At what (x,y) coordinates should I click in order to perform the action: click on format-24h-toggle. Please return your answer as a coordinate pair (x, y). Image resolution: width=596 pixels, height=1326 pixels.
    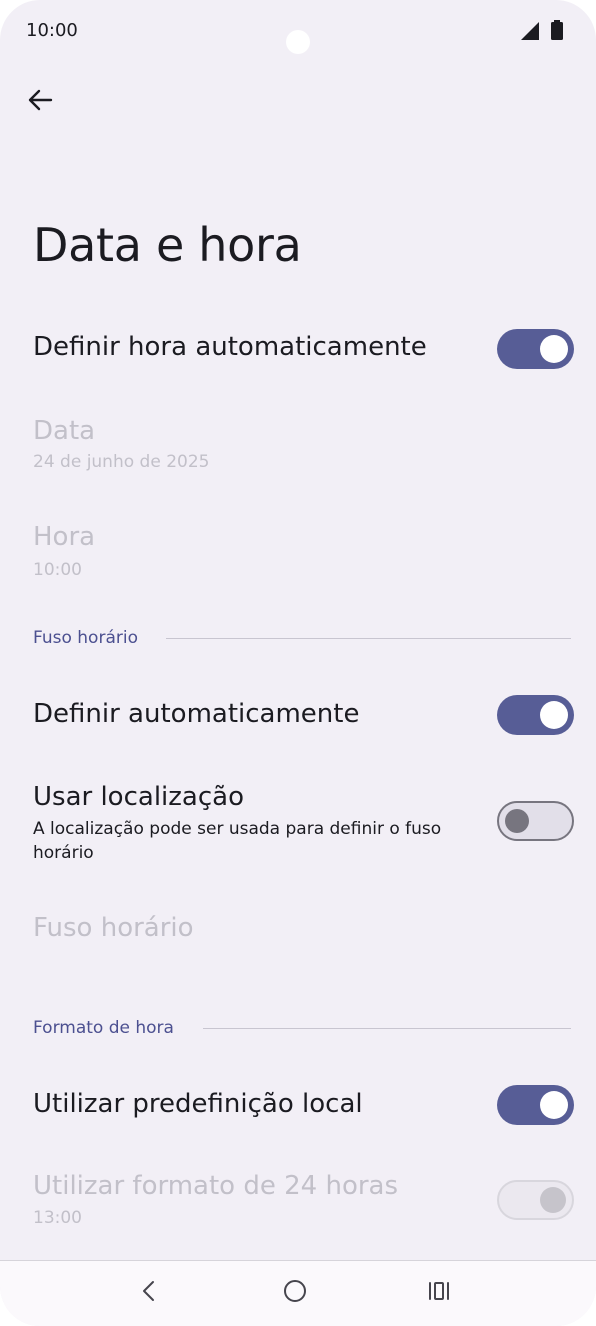
    Looking at the image, I should click on (535, 1200).